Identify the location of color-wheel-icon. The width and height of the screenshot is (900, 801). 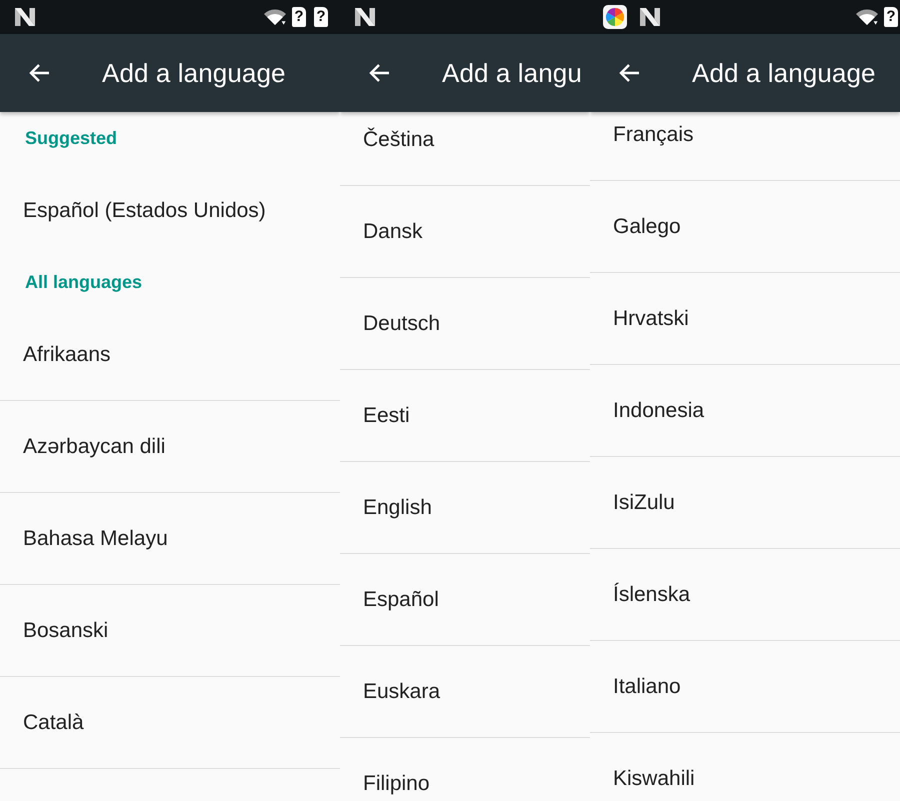
(615, 17).